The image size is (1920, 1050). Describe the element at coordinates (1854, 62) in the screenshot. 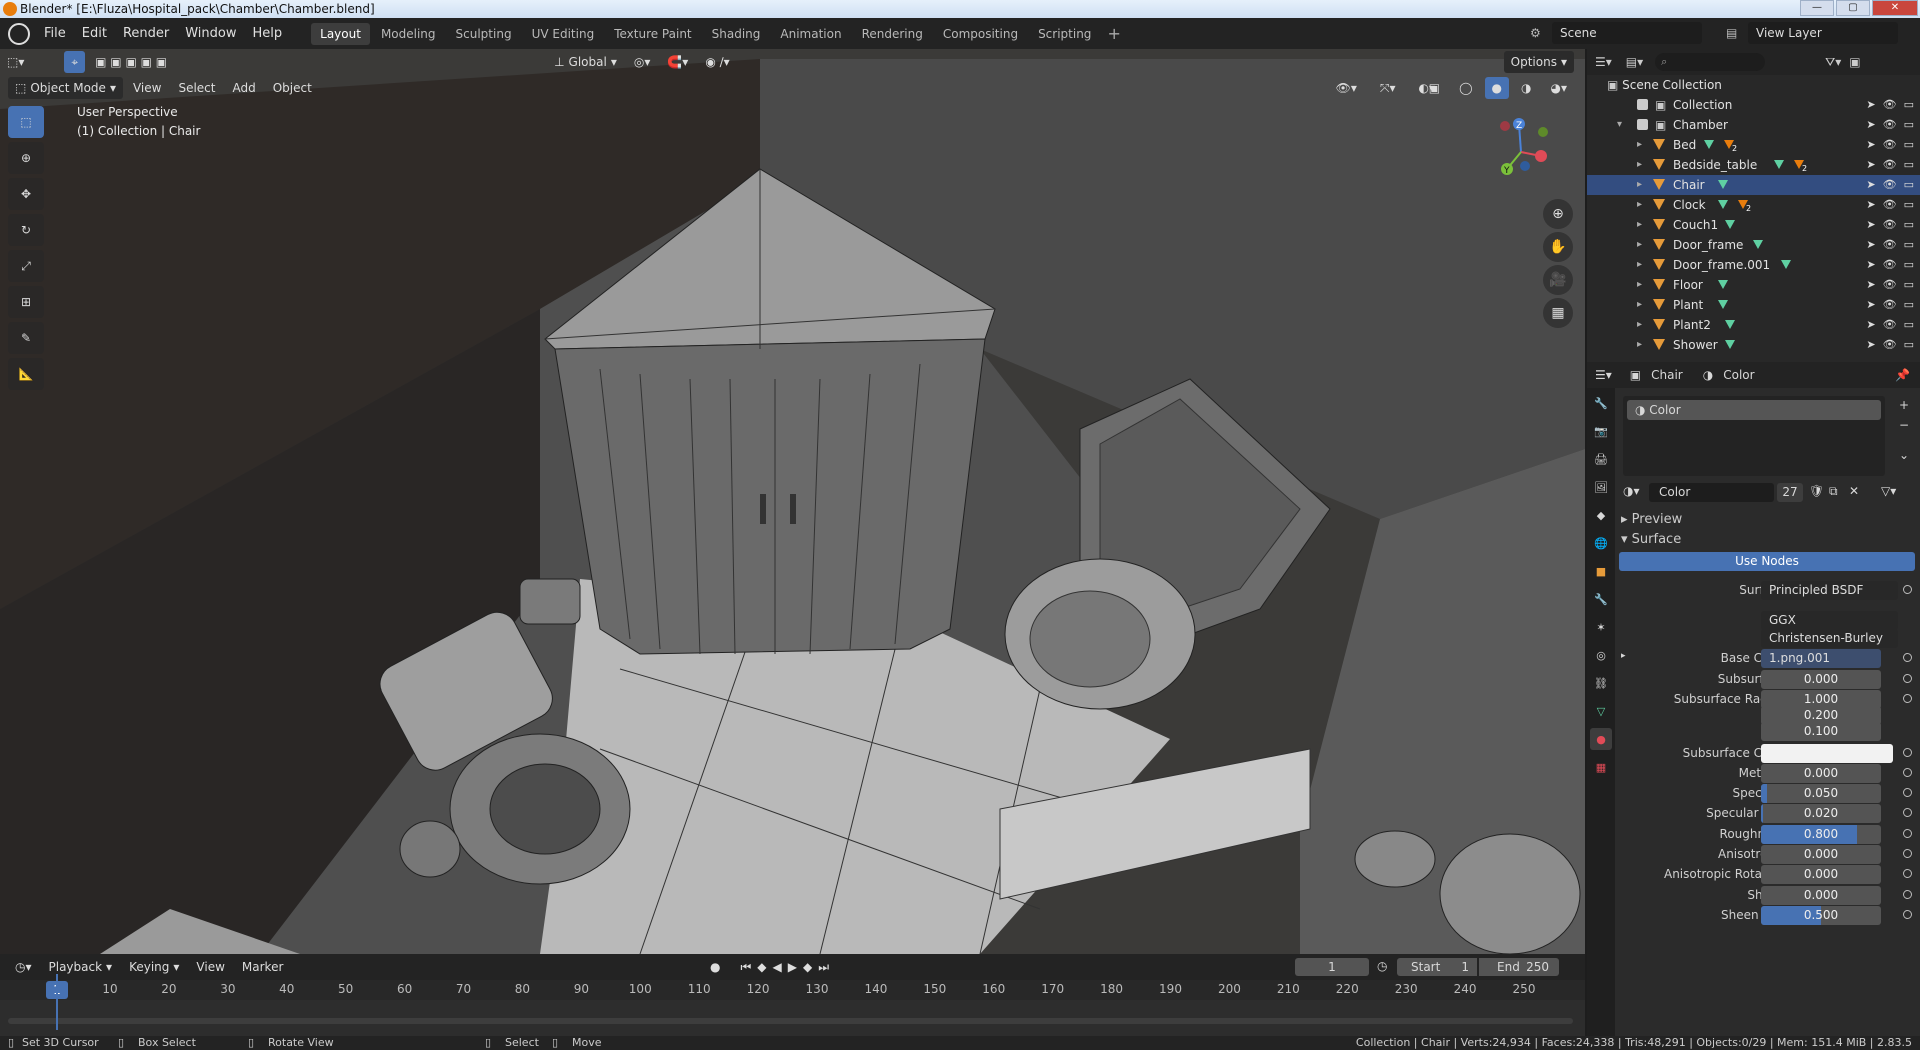

I see `new-collection-icon: ▣` at that location.